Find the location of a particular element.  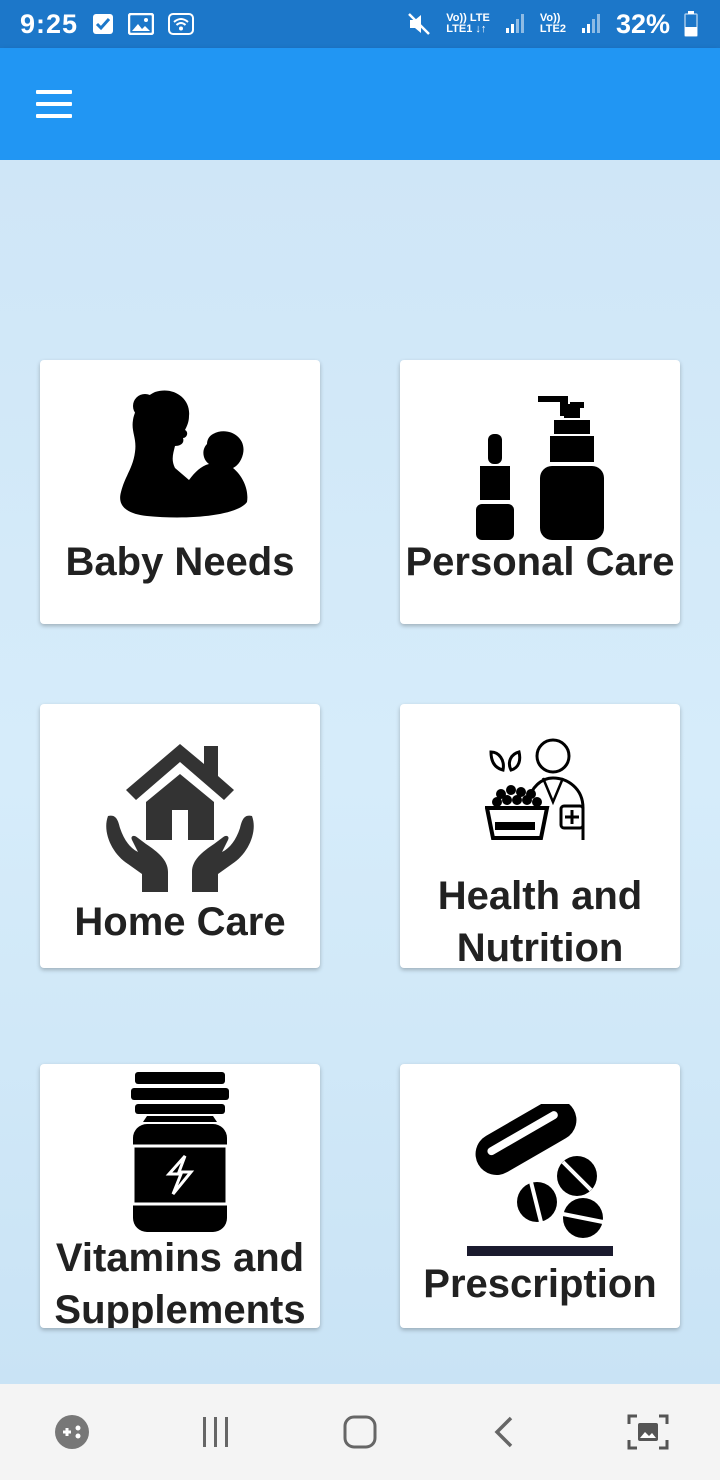

category-card-vitamins-supplements: Vitamins and Supplements is located at coordinates (180, 1196).